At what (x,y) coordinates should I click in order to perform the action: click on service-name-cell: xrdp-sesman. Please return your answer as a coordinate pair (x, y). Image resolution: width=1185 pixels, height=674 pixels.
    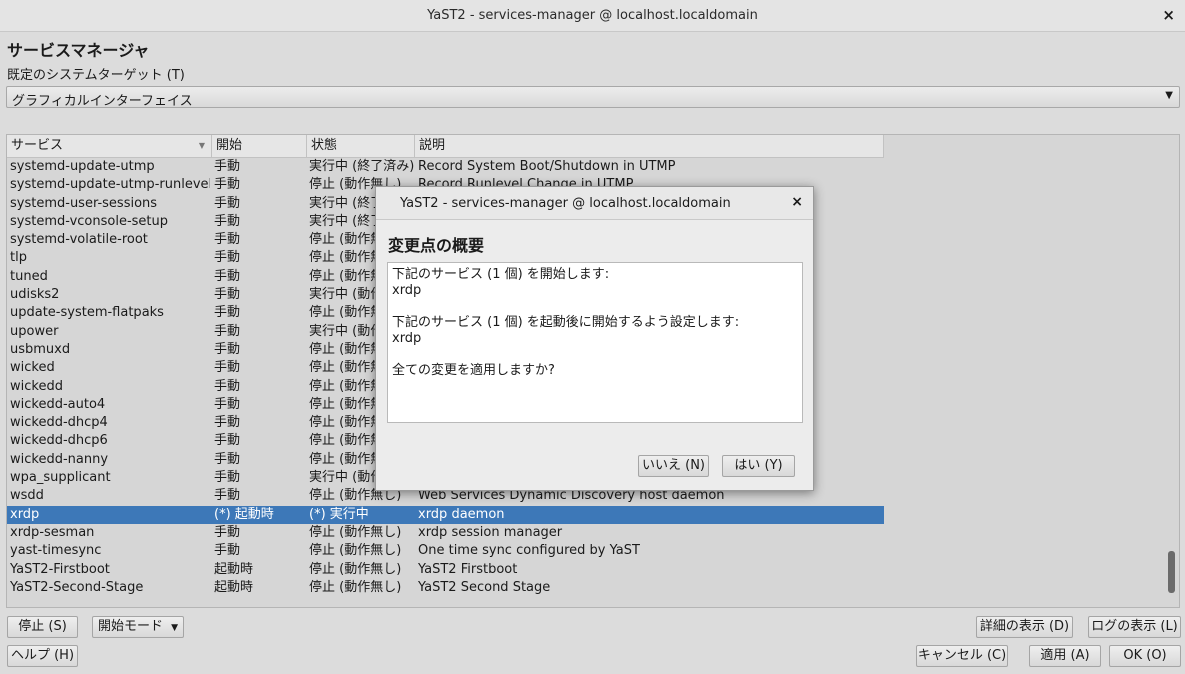
    Looking at the image, I should click on (52, 532).